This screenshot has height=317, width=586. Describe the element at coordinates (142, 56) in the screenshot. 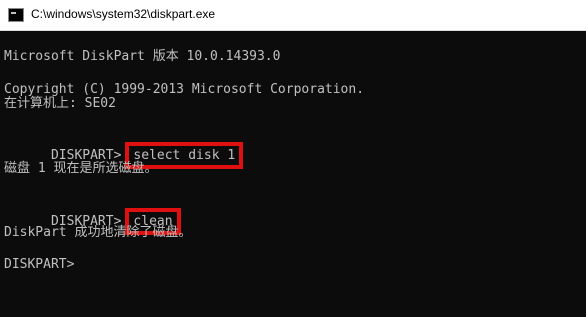

I see `version-line: Microsoft DiskPart 版本 10.0.14393.0` at that location.